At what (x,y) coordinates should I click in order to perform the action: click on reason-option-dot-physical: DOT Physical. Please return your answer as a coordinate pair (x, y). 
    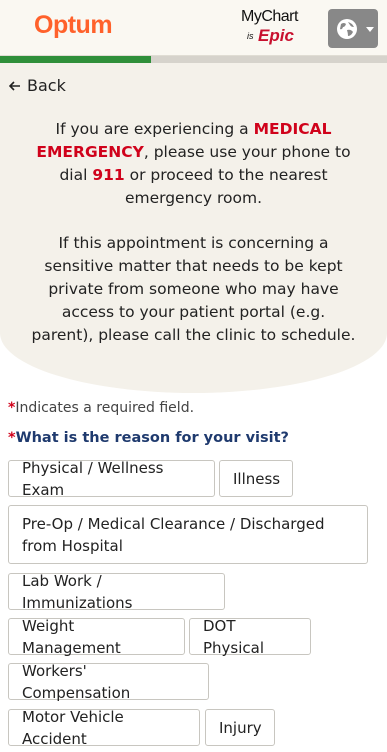
    Looking at the image, I should click on (250, 637).